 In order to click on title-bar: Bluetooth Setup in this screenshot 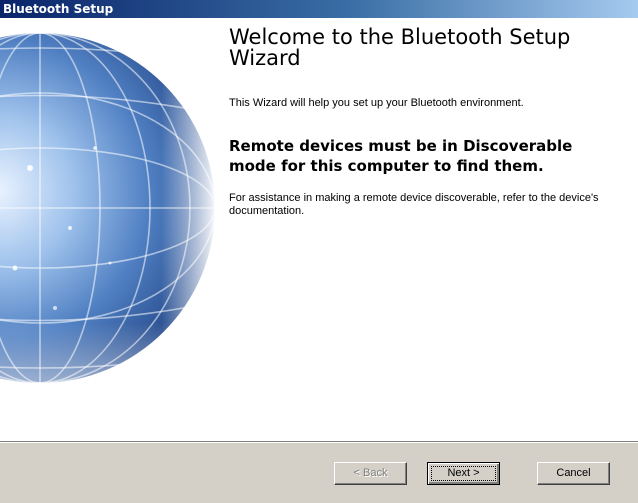, I will do `click(319, 9)`.